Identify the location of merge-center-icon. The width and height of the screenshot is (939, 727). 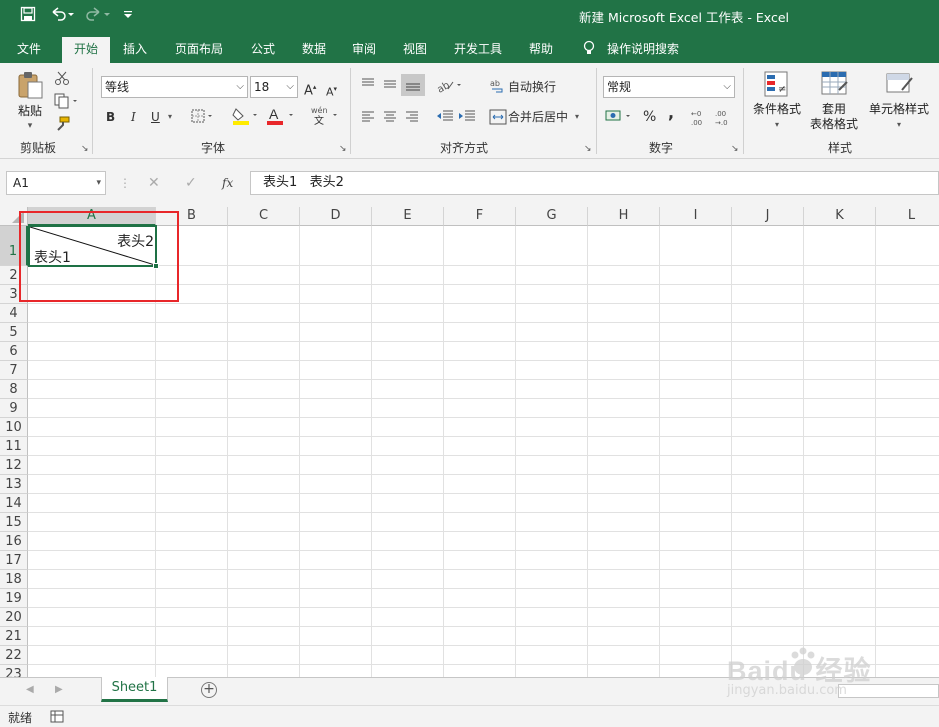
(498, 119).